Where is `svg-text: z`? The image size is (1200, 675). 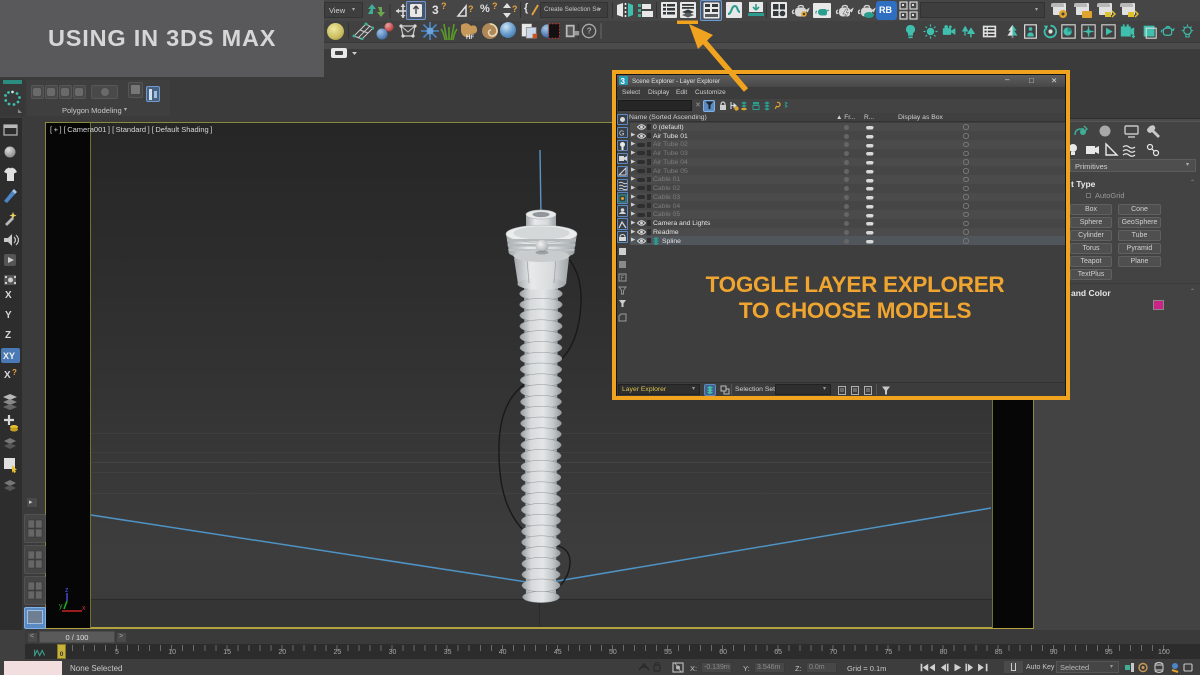 svg-text: z is located at coordinates (67, 590).